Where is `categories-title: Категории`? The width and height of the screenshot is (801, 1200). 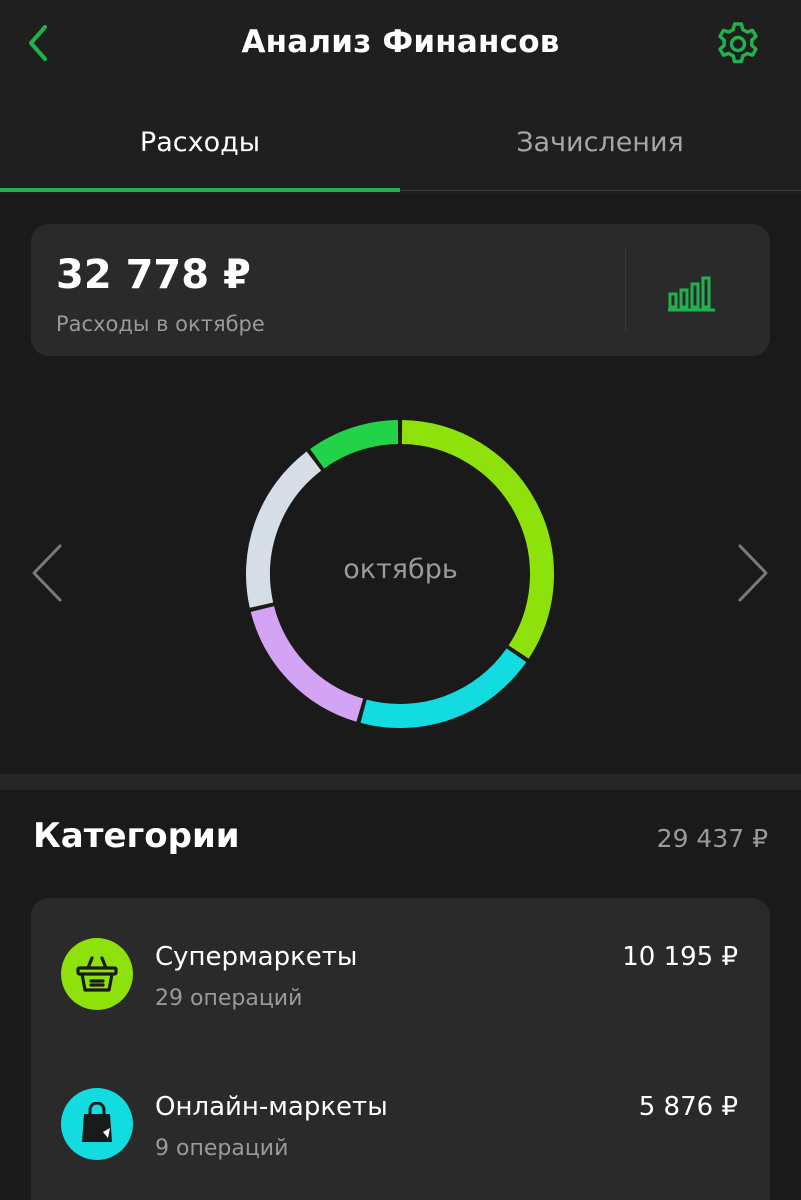 categories-title: Категории is located at coordinates (136, 836).